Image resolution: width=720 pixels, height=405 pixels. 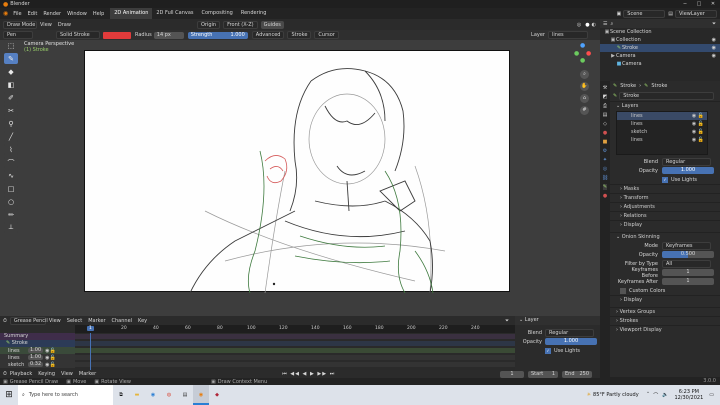 I want to click on dope-menu-marker: Marker, so click(x=96, y=321).